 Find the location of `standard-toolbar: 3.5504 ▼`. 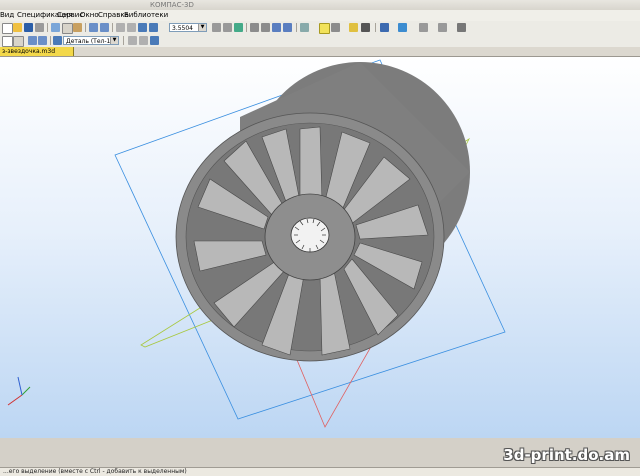

standard-toolbar: 3.5504 ▼ is located at coordinates (320, 28).